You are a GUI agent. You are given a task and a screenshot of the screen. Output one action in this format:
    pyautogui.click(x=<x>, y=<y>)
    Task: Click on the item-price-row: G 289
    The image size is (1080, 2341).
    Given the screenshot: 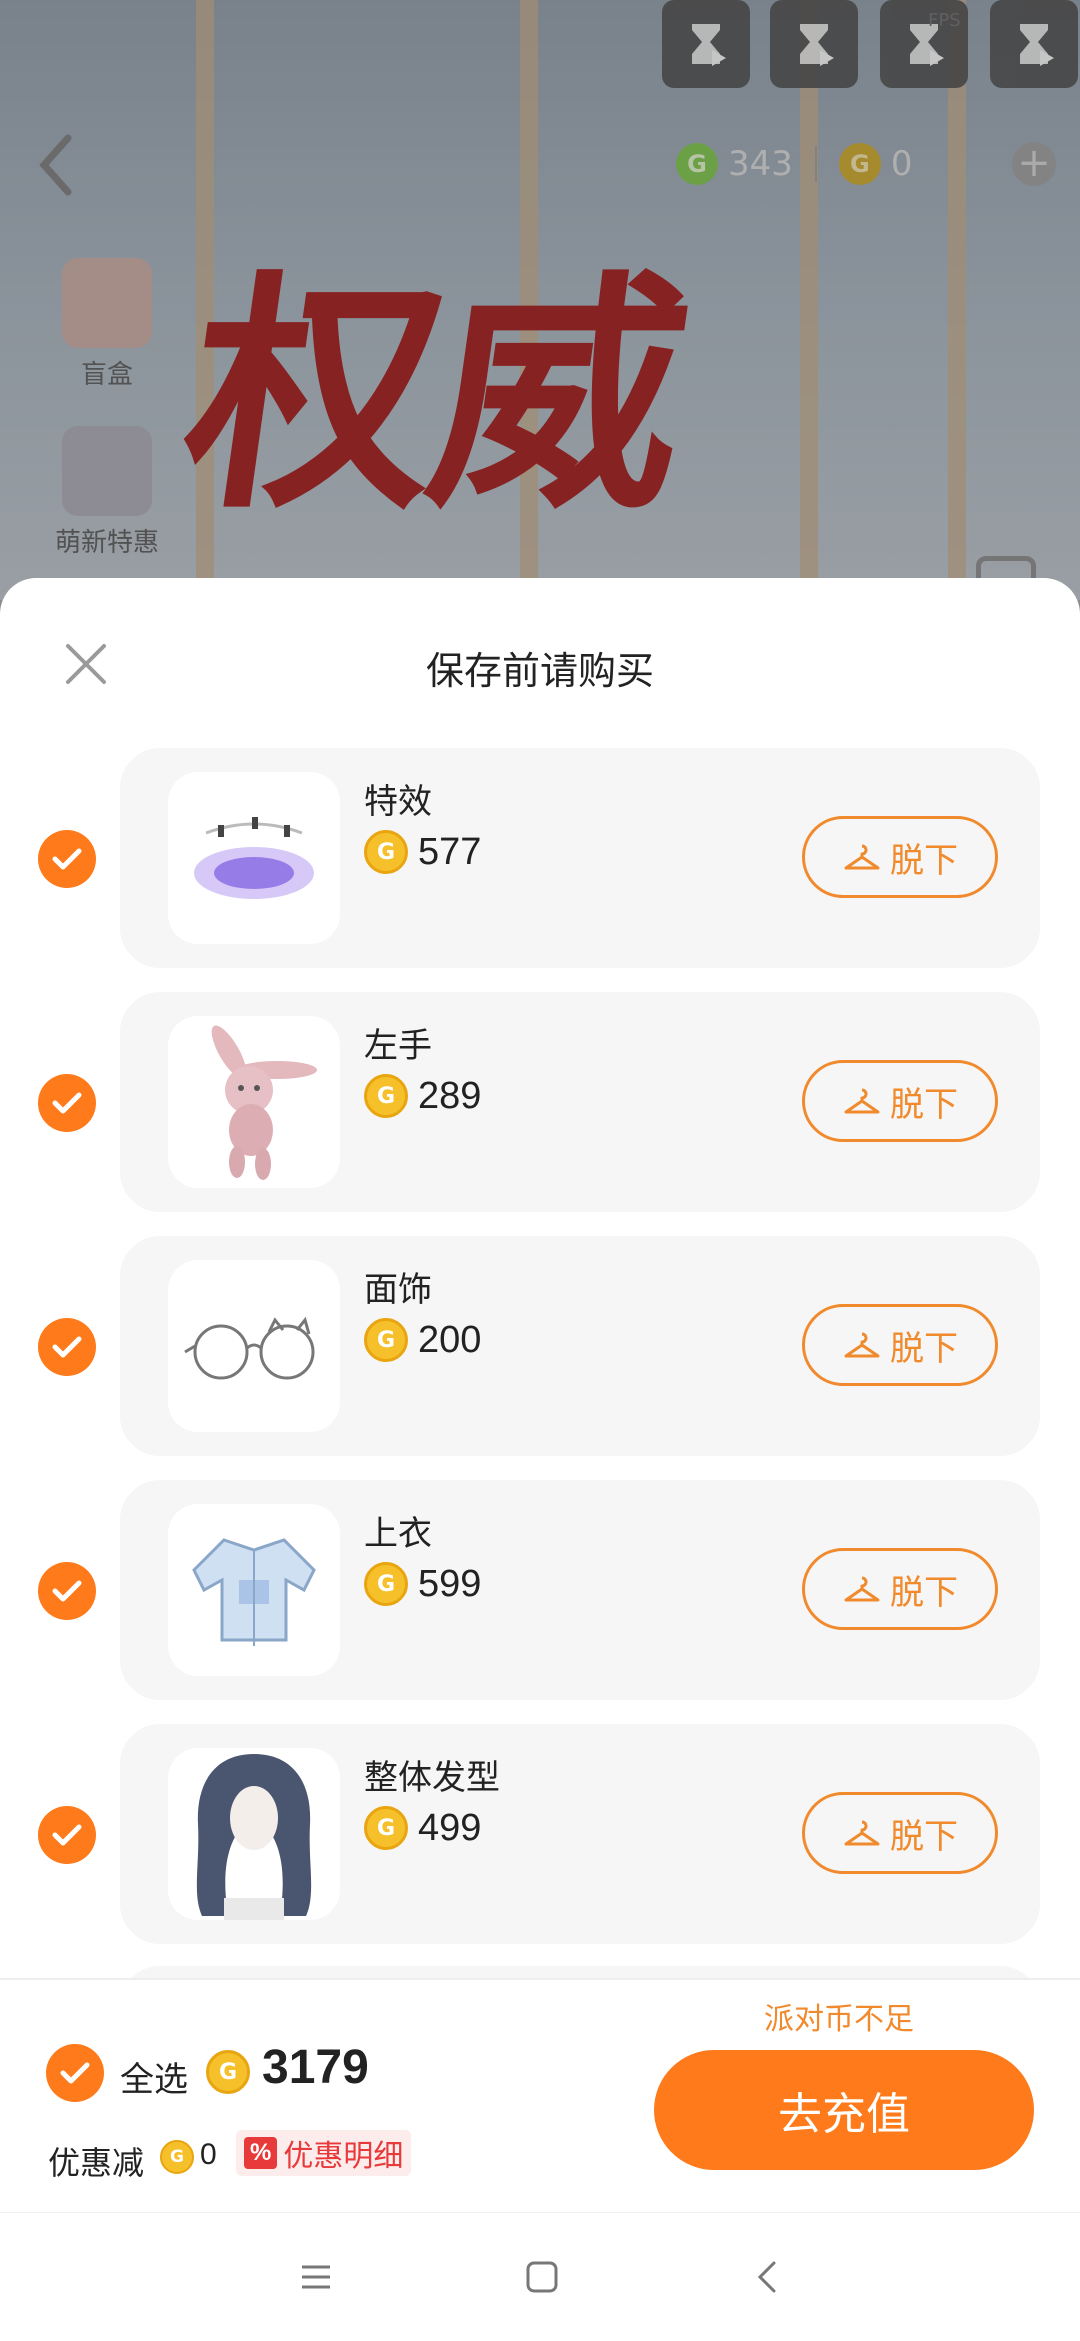 What is the action you would take?
    pyautogui.click(x=422, y=1096)
    